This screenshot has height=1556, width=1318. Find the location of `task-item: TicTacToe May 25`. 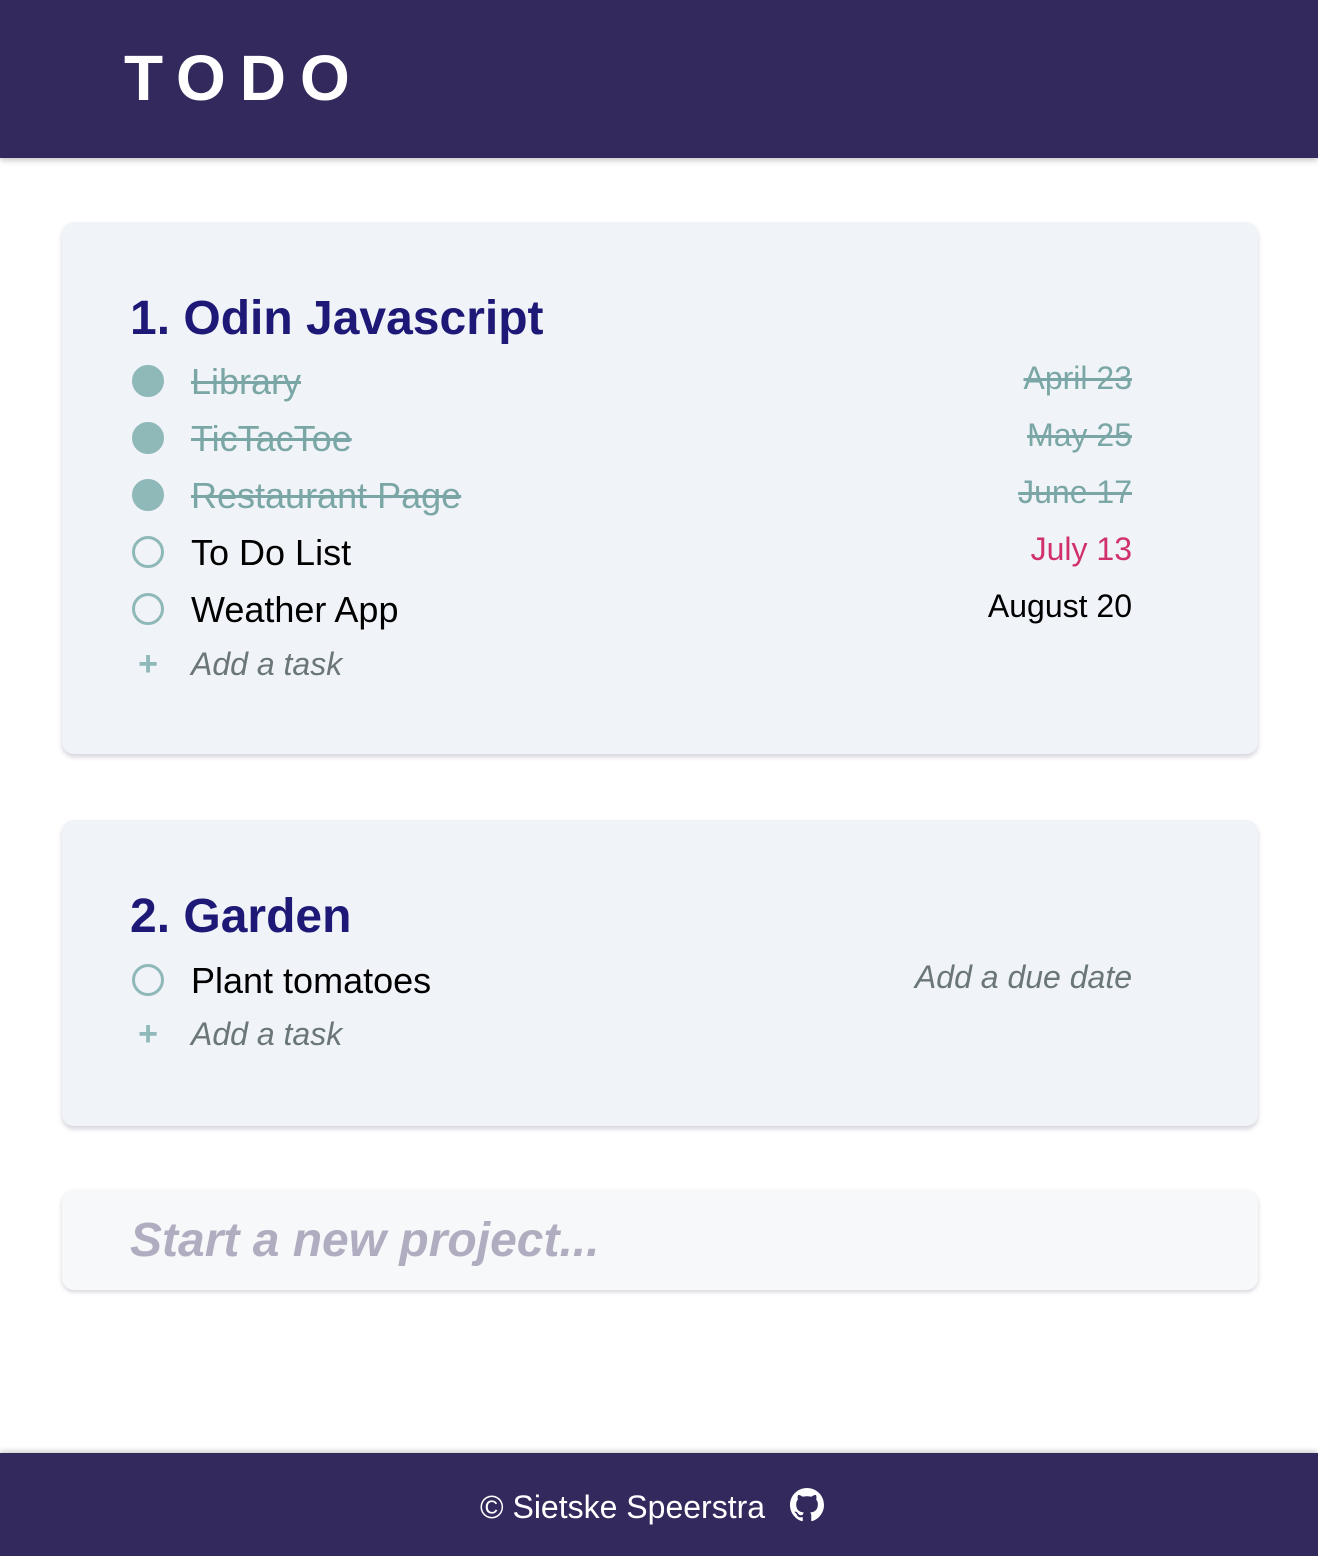

task-item: TicTacToe May 25 is located at coordinates (631, 438).